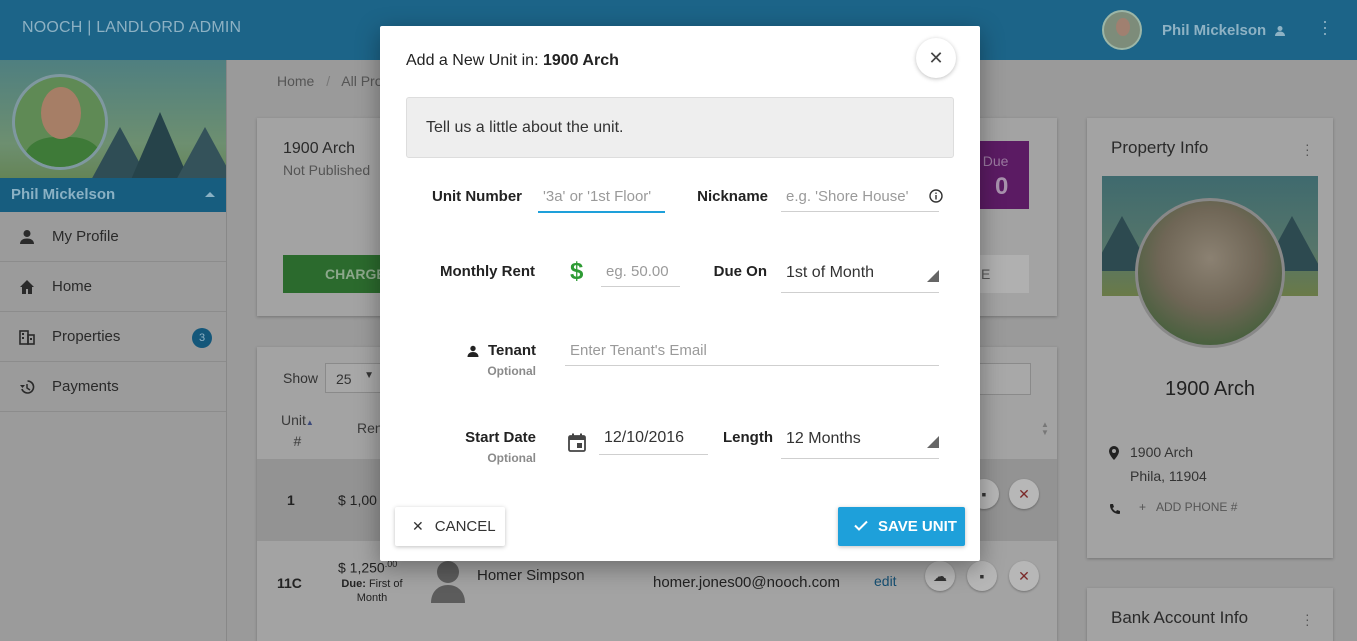 The height and width of the screenshot is (641, 1357). What do you see at coordinates (291, 500) in the screenshot?
I see `unit-cell: 1` at bounding box center [291, 500].